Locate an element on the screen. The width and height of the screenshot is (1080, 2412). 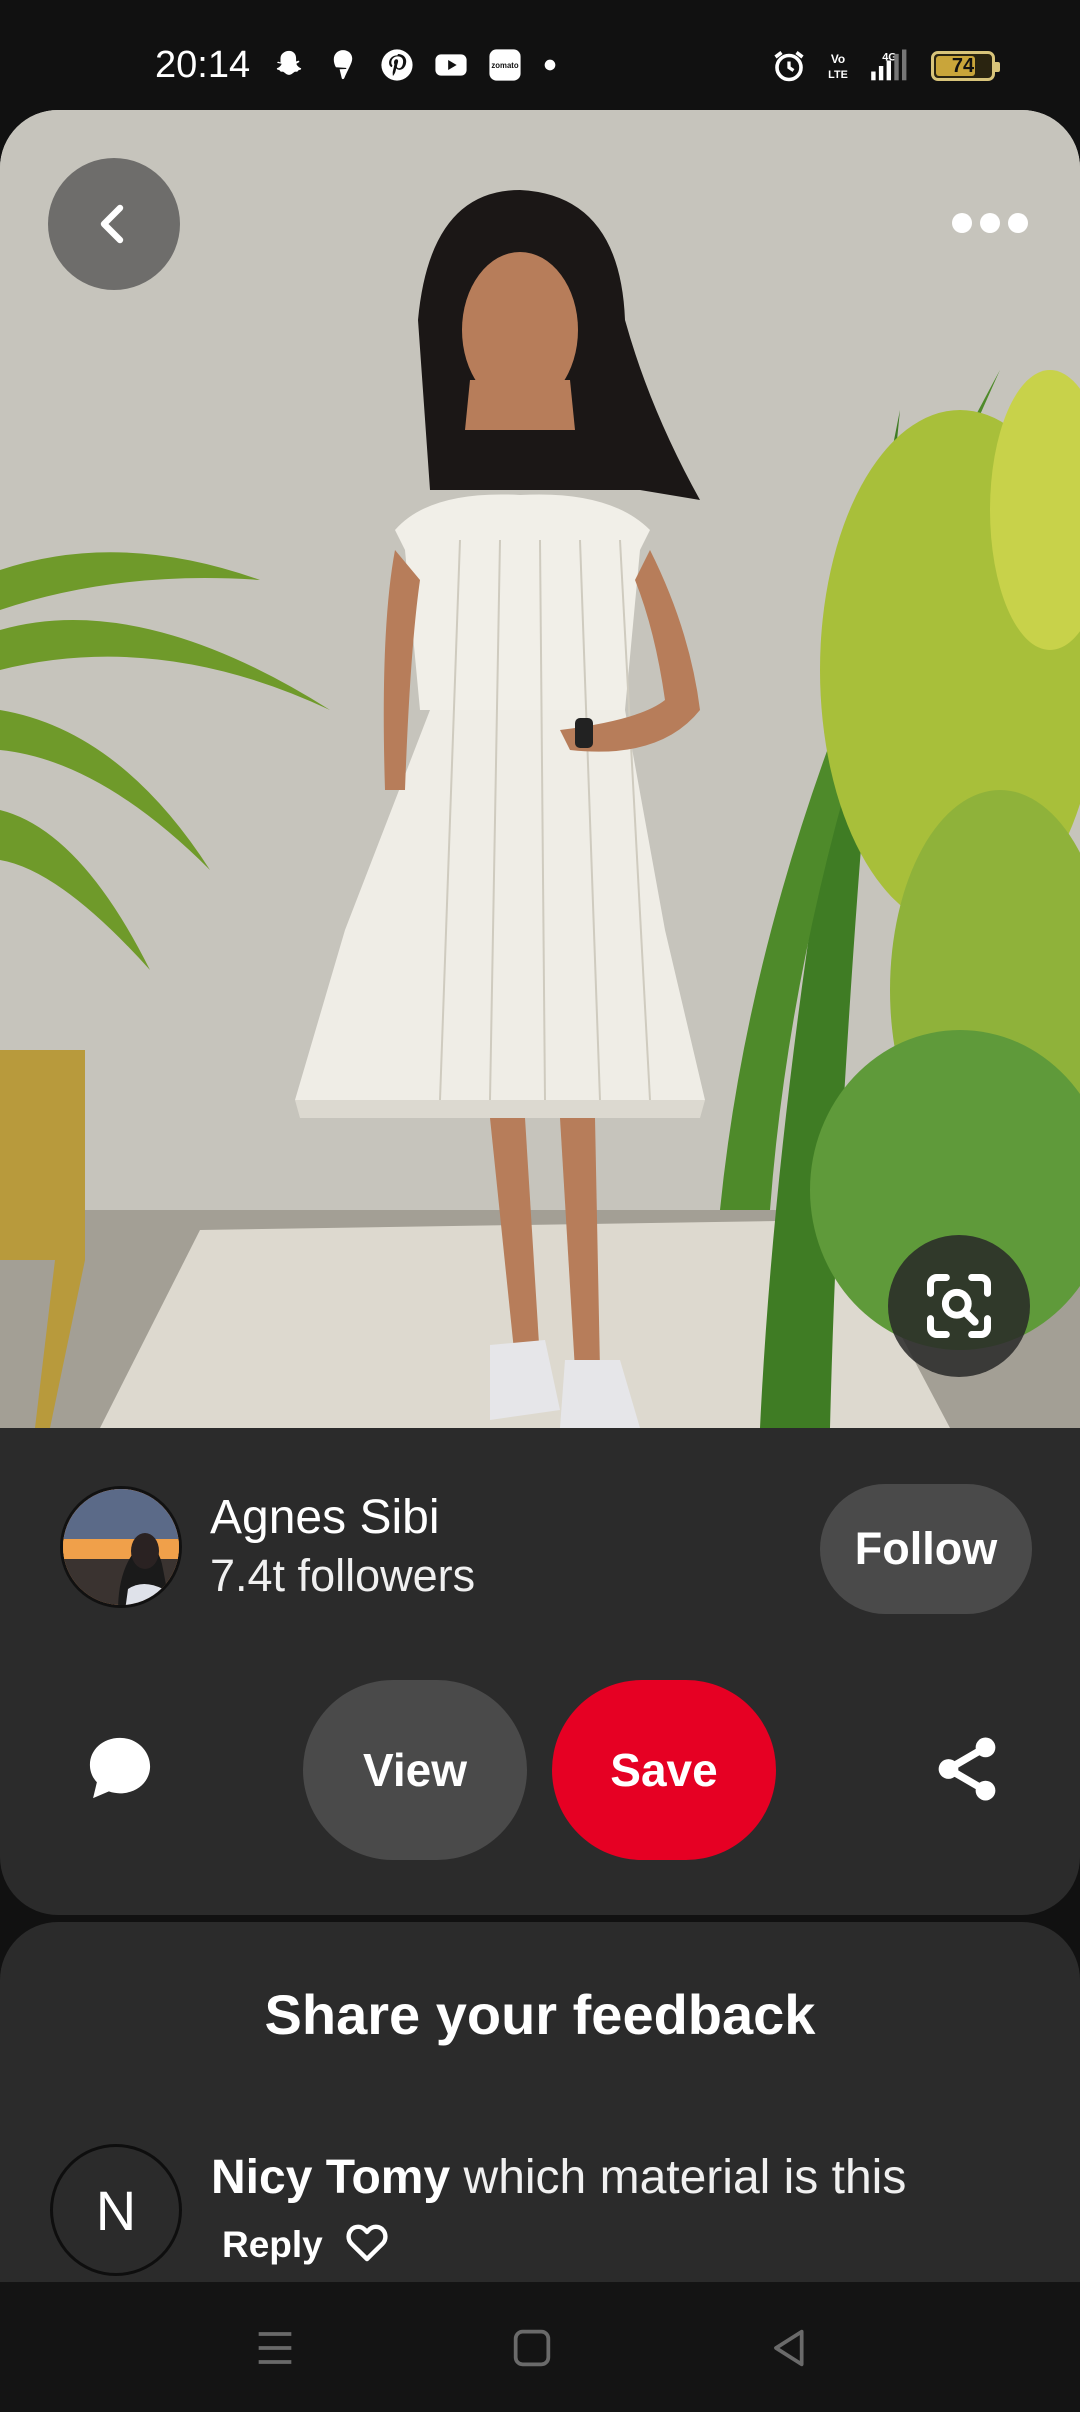
svg-text: LTE is located at coordinates (838, 75).